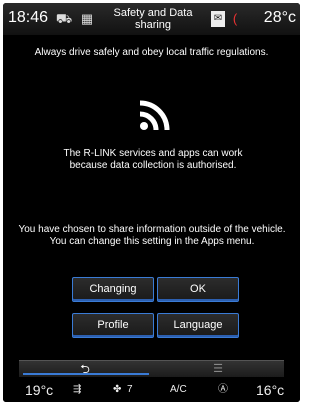  I want to click on climate-bar: 19°c ⇶ ✤ 7 A/C Ⓐ 16°c, so click(151, 391).